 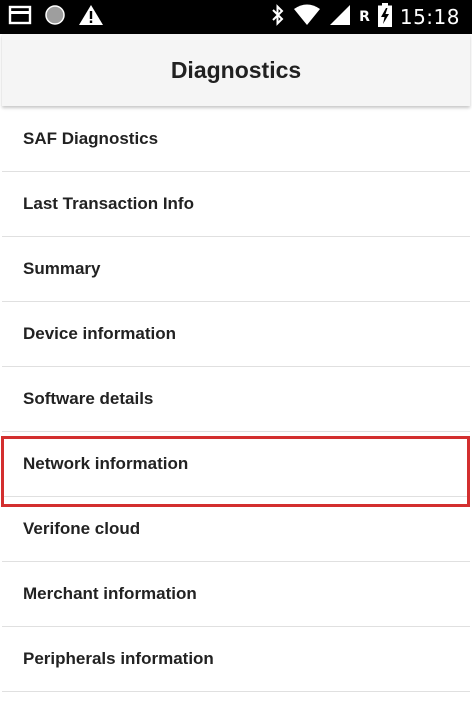 I want to click on status-left-icons, so click(x=56, y=17).